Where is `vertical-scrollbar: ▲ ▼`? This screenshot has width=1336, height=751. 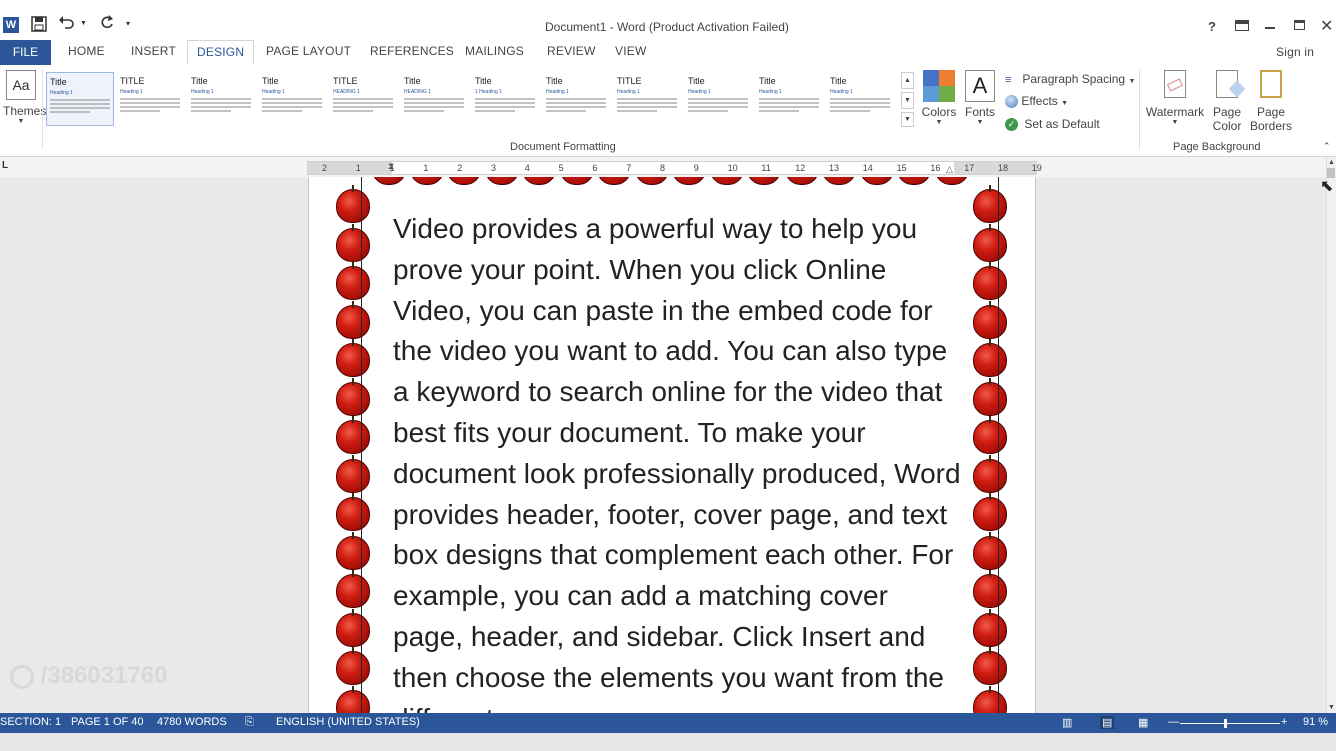 vertical-scrollbar: ▲ ▼ is located at coordinates (1331, 435).